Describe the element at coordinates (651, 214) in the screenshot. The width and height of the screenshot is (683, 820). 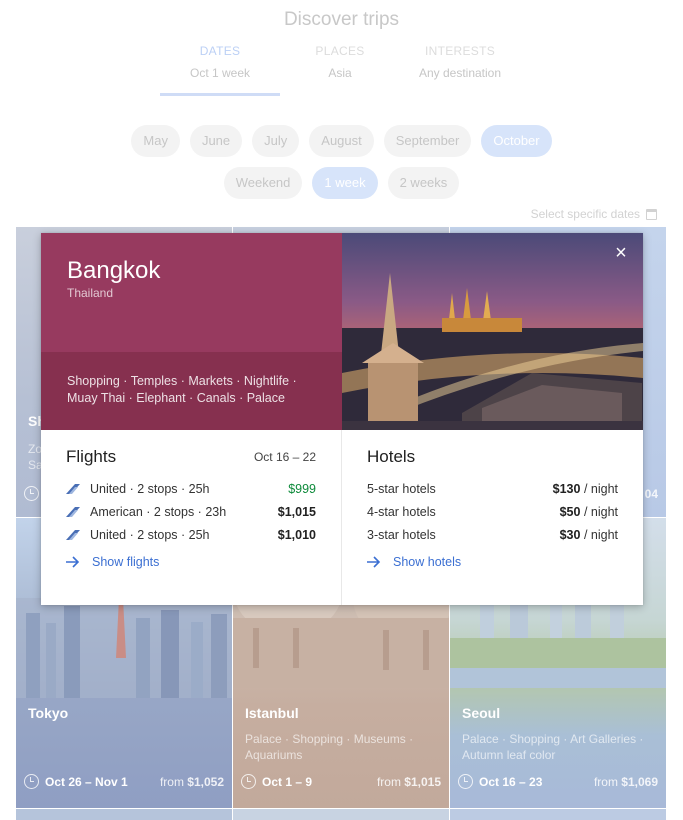
I see `calendar-icon` at that location.